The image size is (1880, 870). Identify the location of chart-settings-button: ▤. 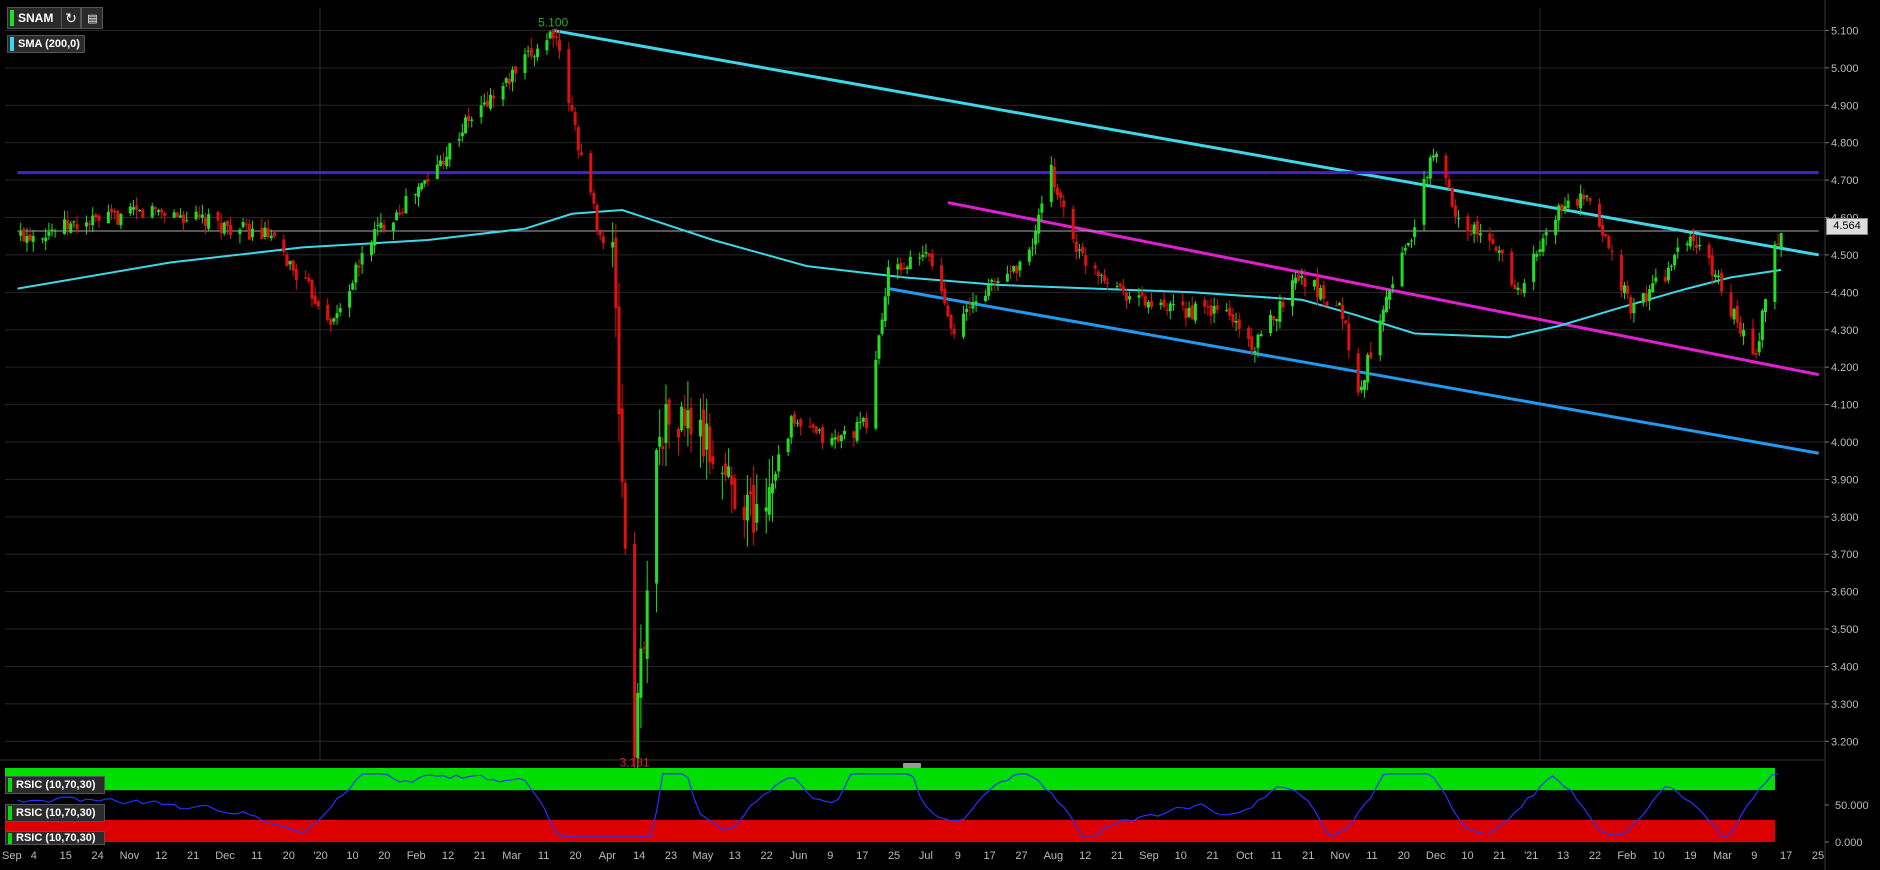
(92, 18).